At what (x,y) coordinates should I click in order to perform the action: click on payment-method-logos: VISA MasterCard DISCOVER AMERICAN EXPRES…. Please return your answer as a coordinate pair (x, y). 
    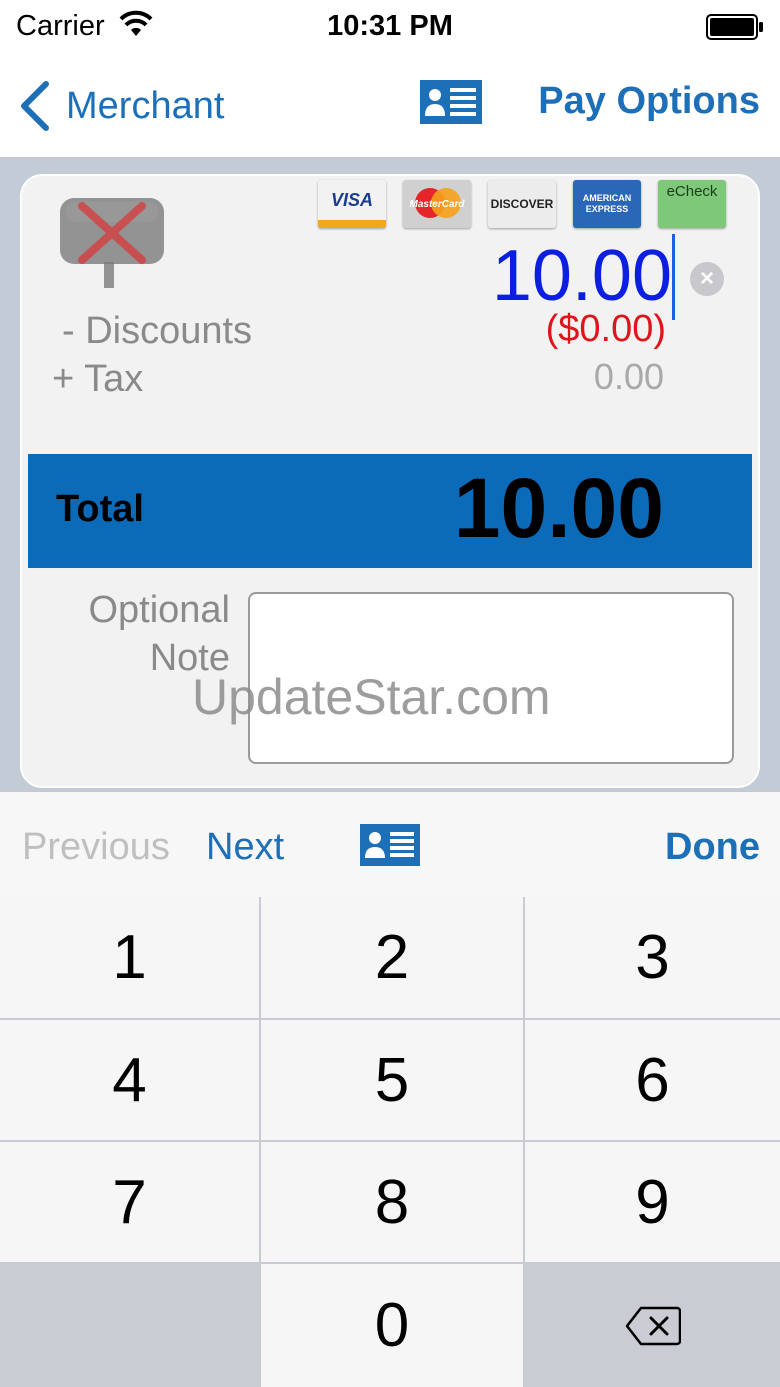
    Looking at the image, I should click on (522, 204).